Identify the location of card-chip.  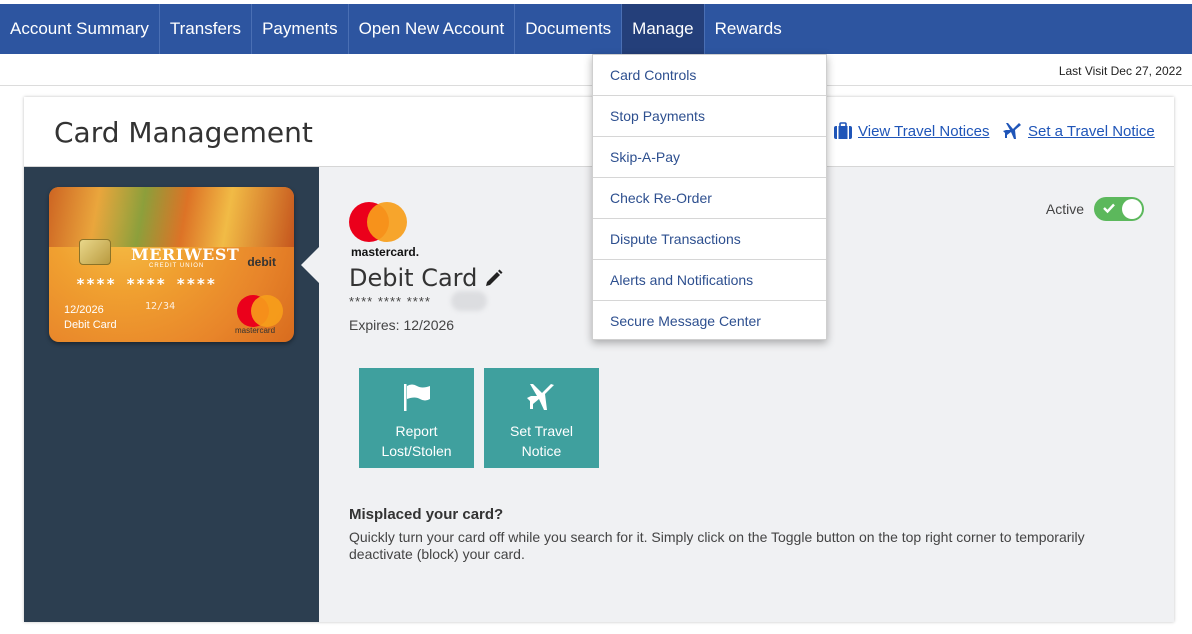
(95, 252).